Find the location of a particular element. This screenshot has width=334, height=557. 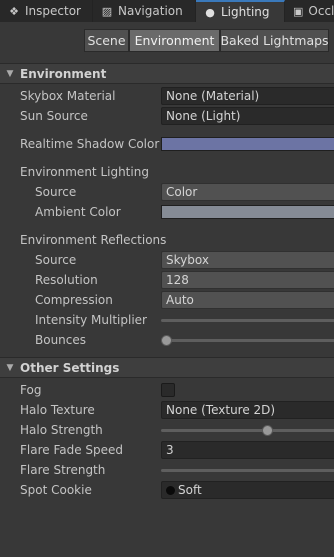

flare-fade-speed-label: Flare Fade Speed is located at coordinates (72, 450).